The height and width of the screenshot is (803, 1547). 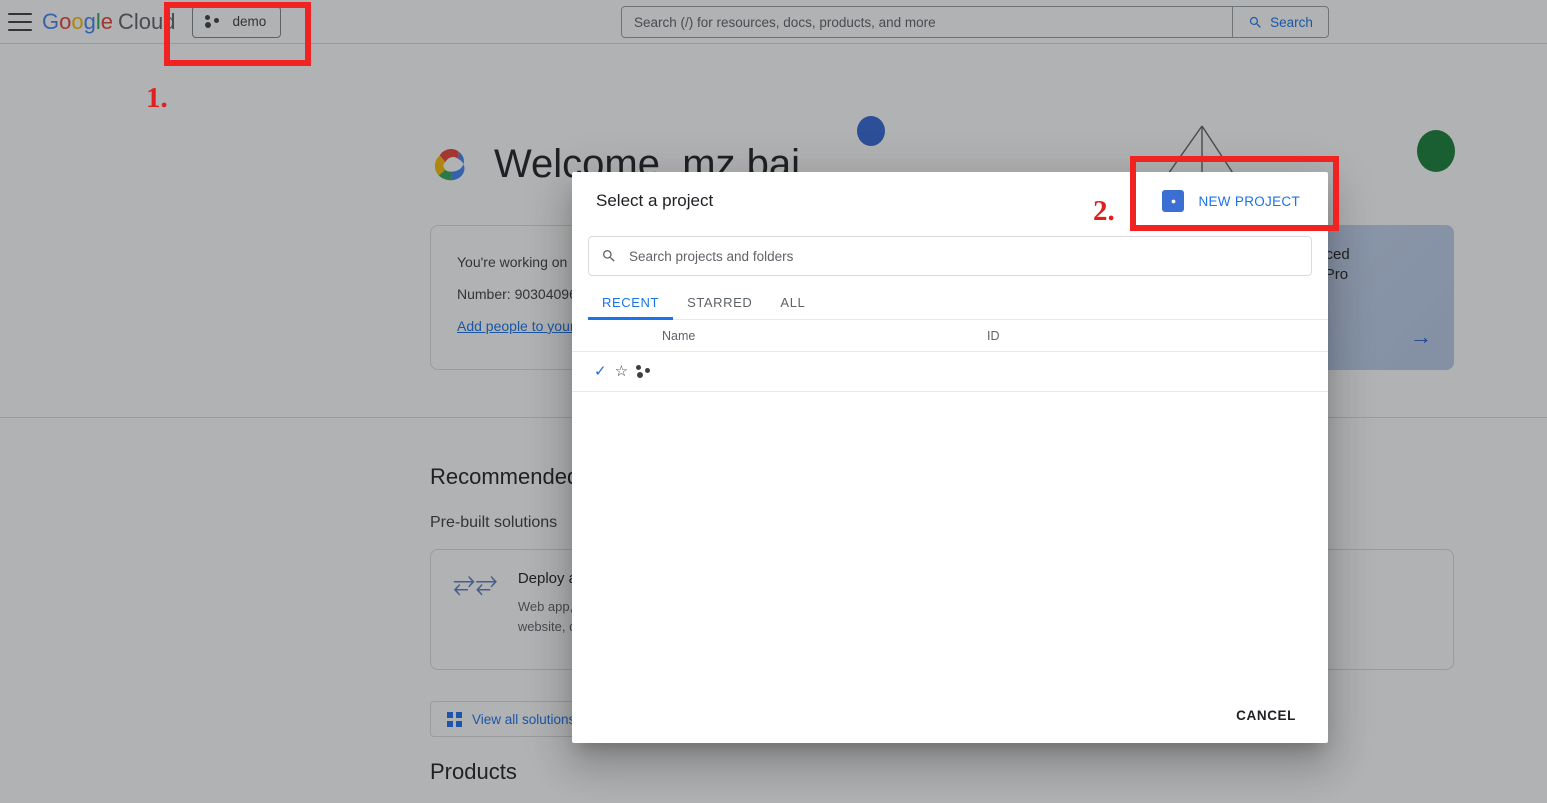 What do you see at coordinates (600, 371) in the screenshot?
I see `check-icon: ✓` at bounding box center [600, 371].